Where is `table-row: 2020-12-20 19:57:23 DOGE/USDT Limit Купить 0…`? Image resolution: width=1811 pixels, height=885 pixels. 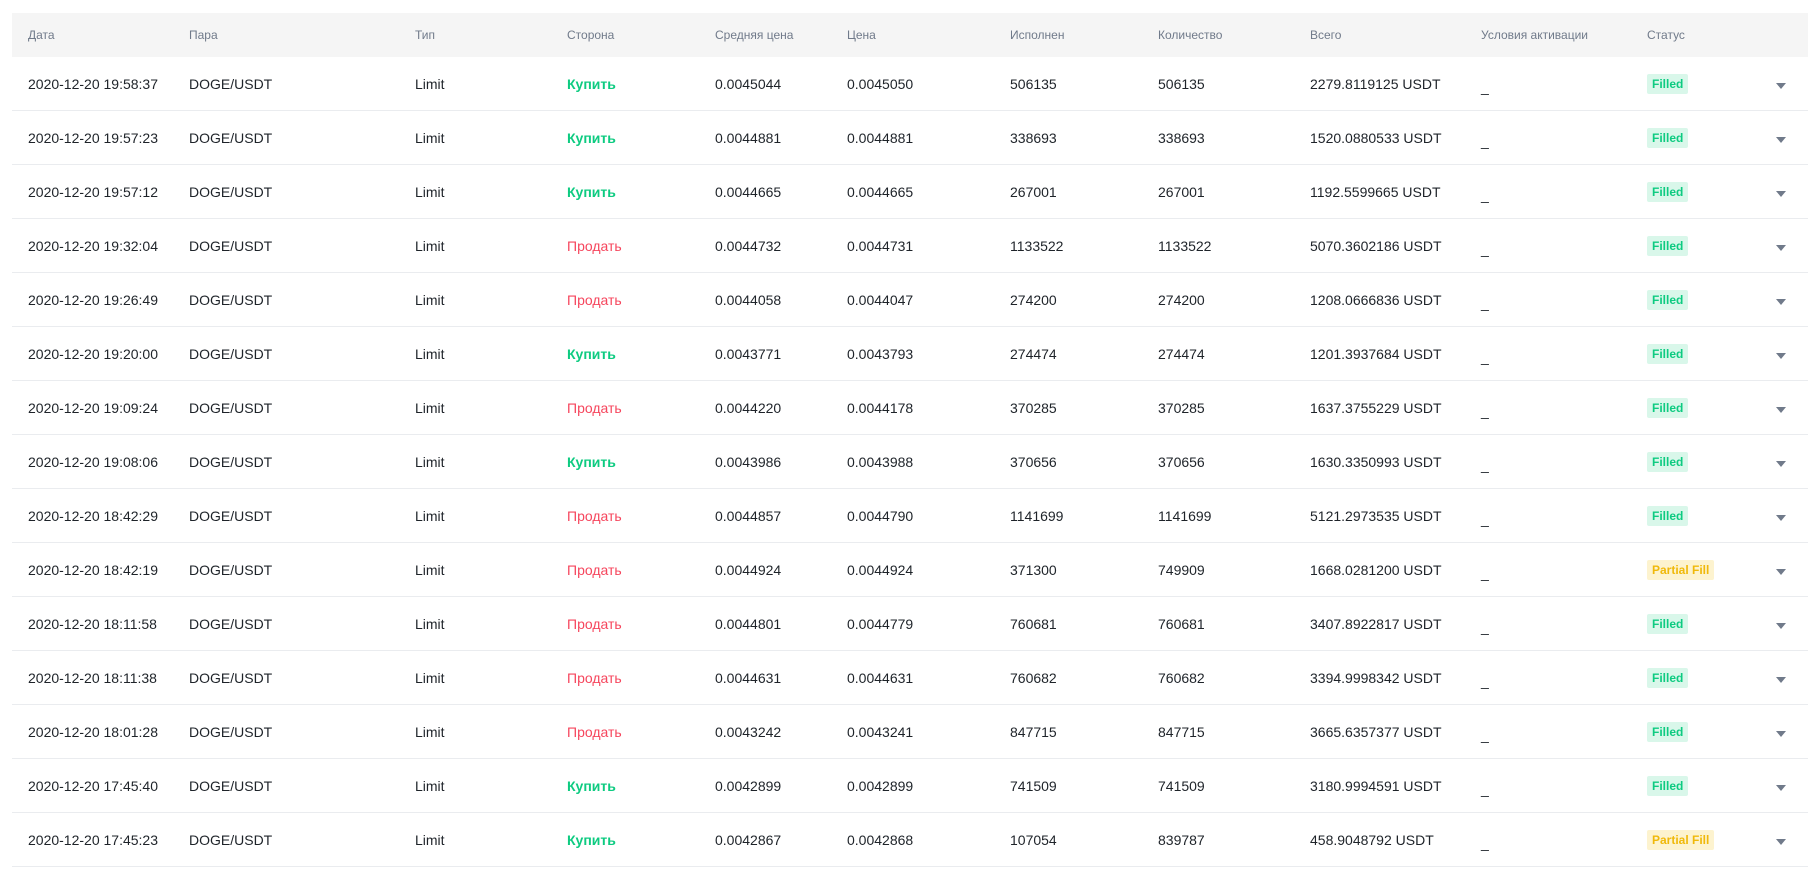 table-row: 2020-12-20 19:57:23 DOGE/USDT Limit Купить 0… is located at coordinates (910, 138).